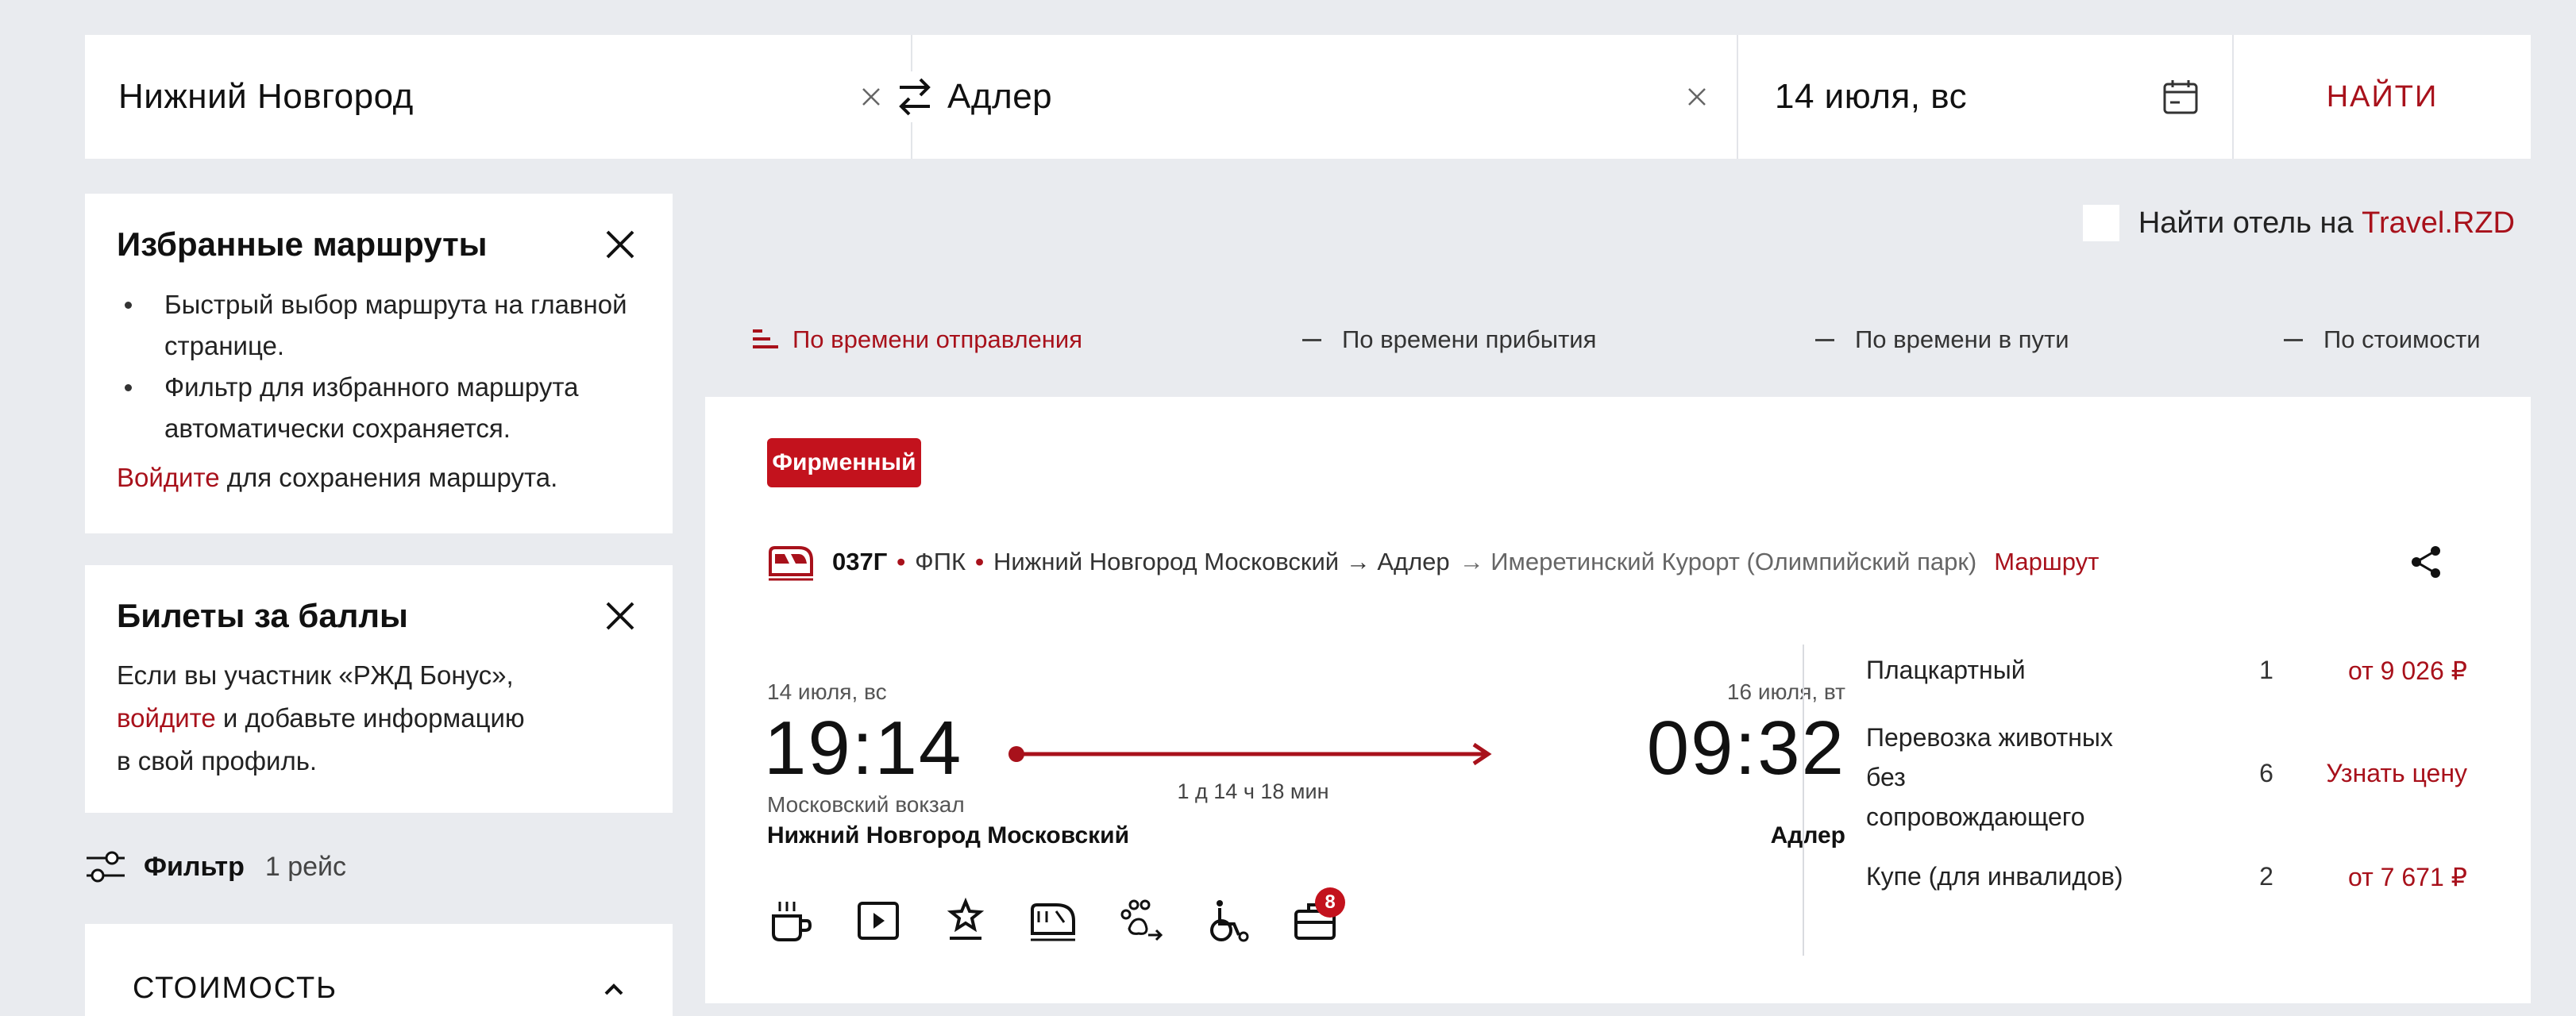 Image resolution: width=2576 pixels, height=1016 pixels. What do you see at coordinates (948, 835) in the screenshot?
I see `departure-station: Нижний Новгород Московский` at bounding box center [948, 835].